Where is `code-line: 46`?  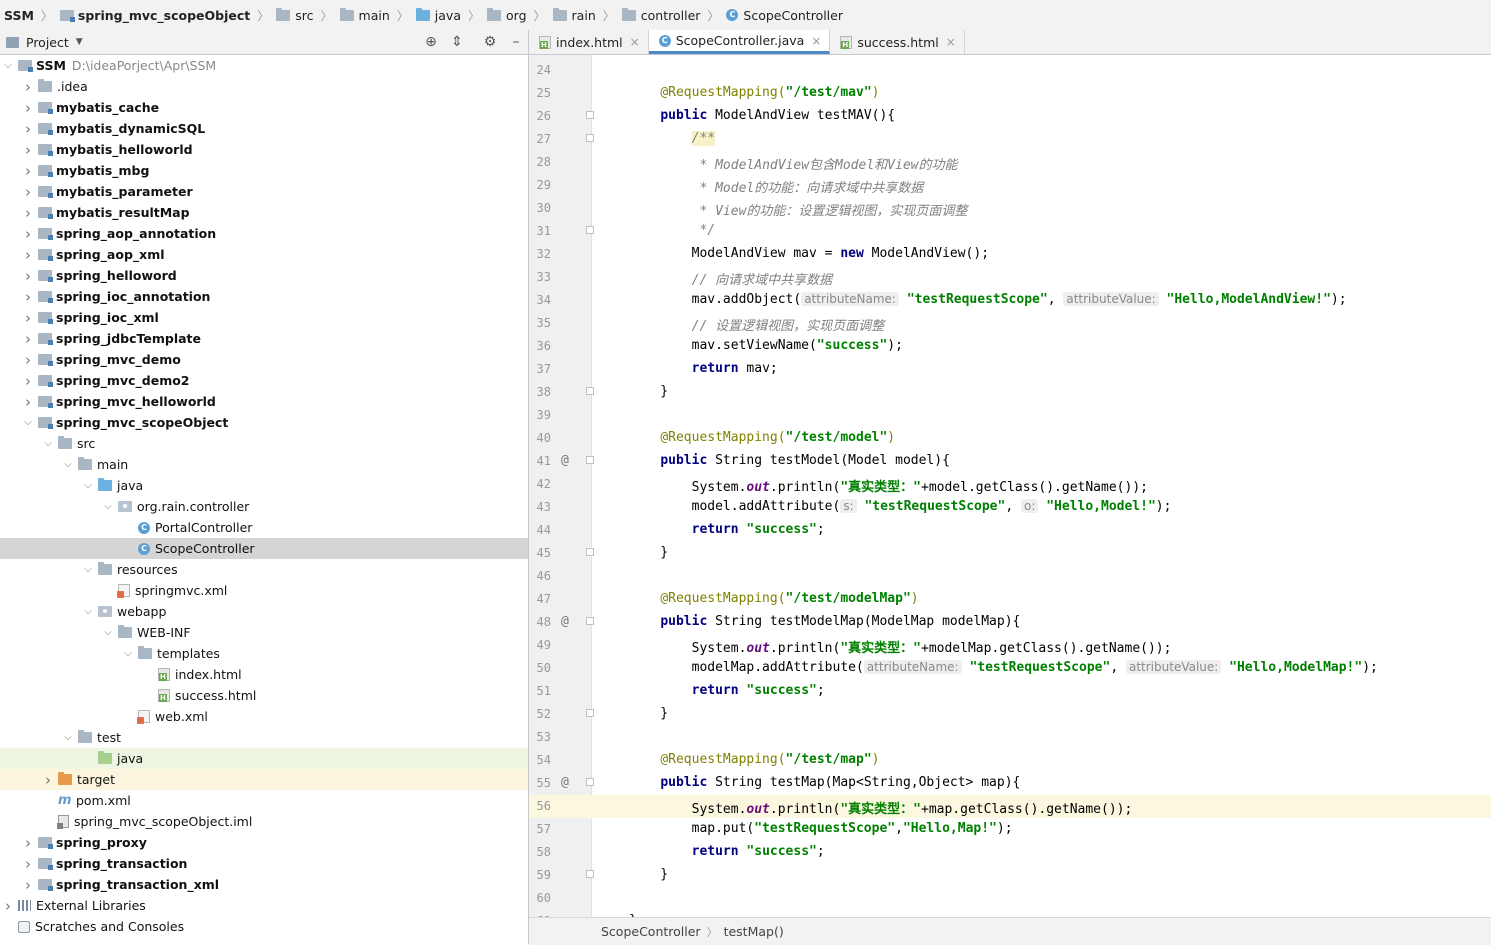 code-line: 46 is located at coordinates (1010, 576).